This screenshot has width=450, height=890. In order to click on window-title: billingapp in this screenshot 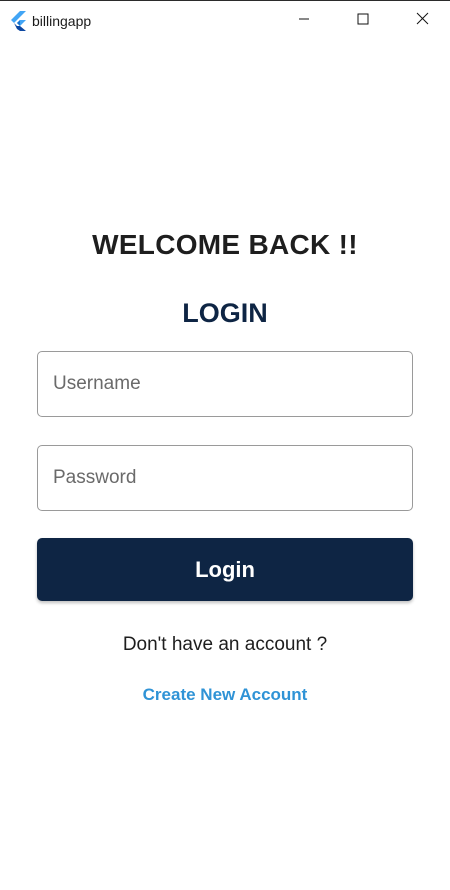, I will do `click(62, 21)`.